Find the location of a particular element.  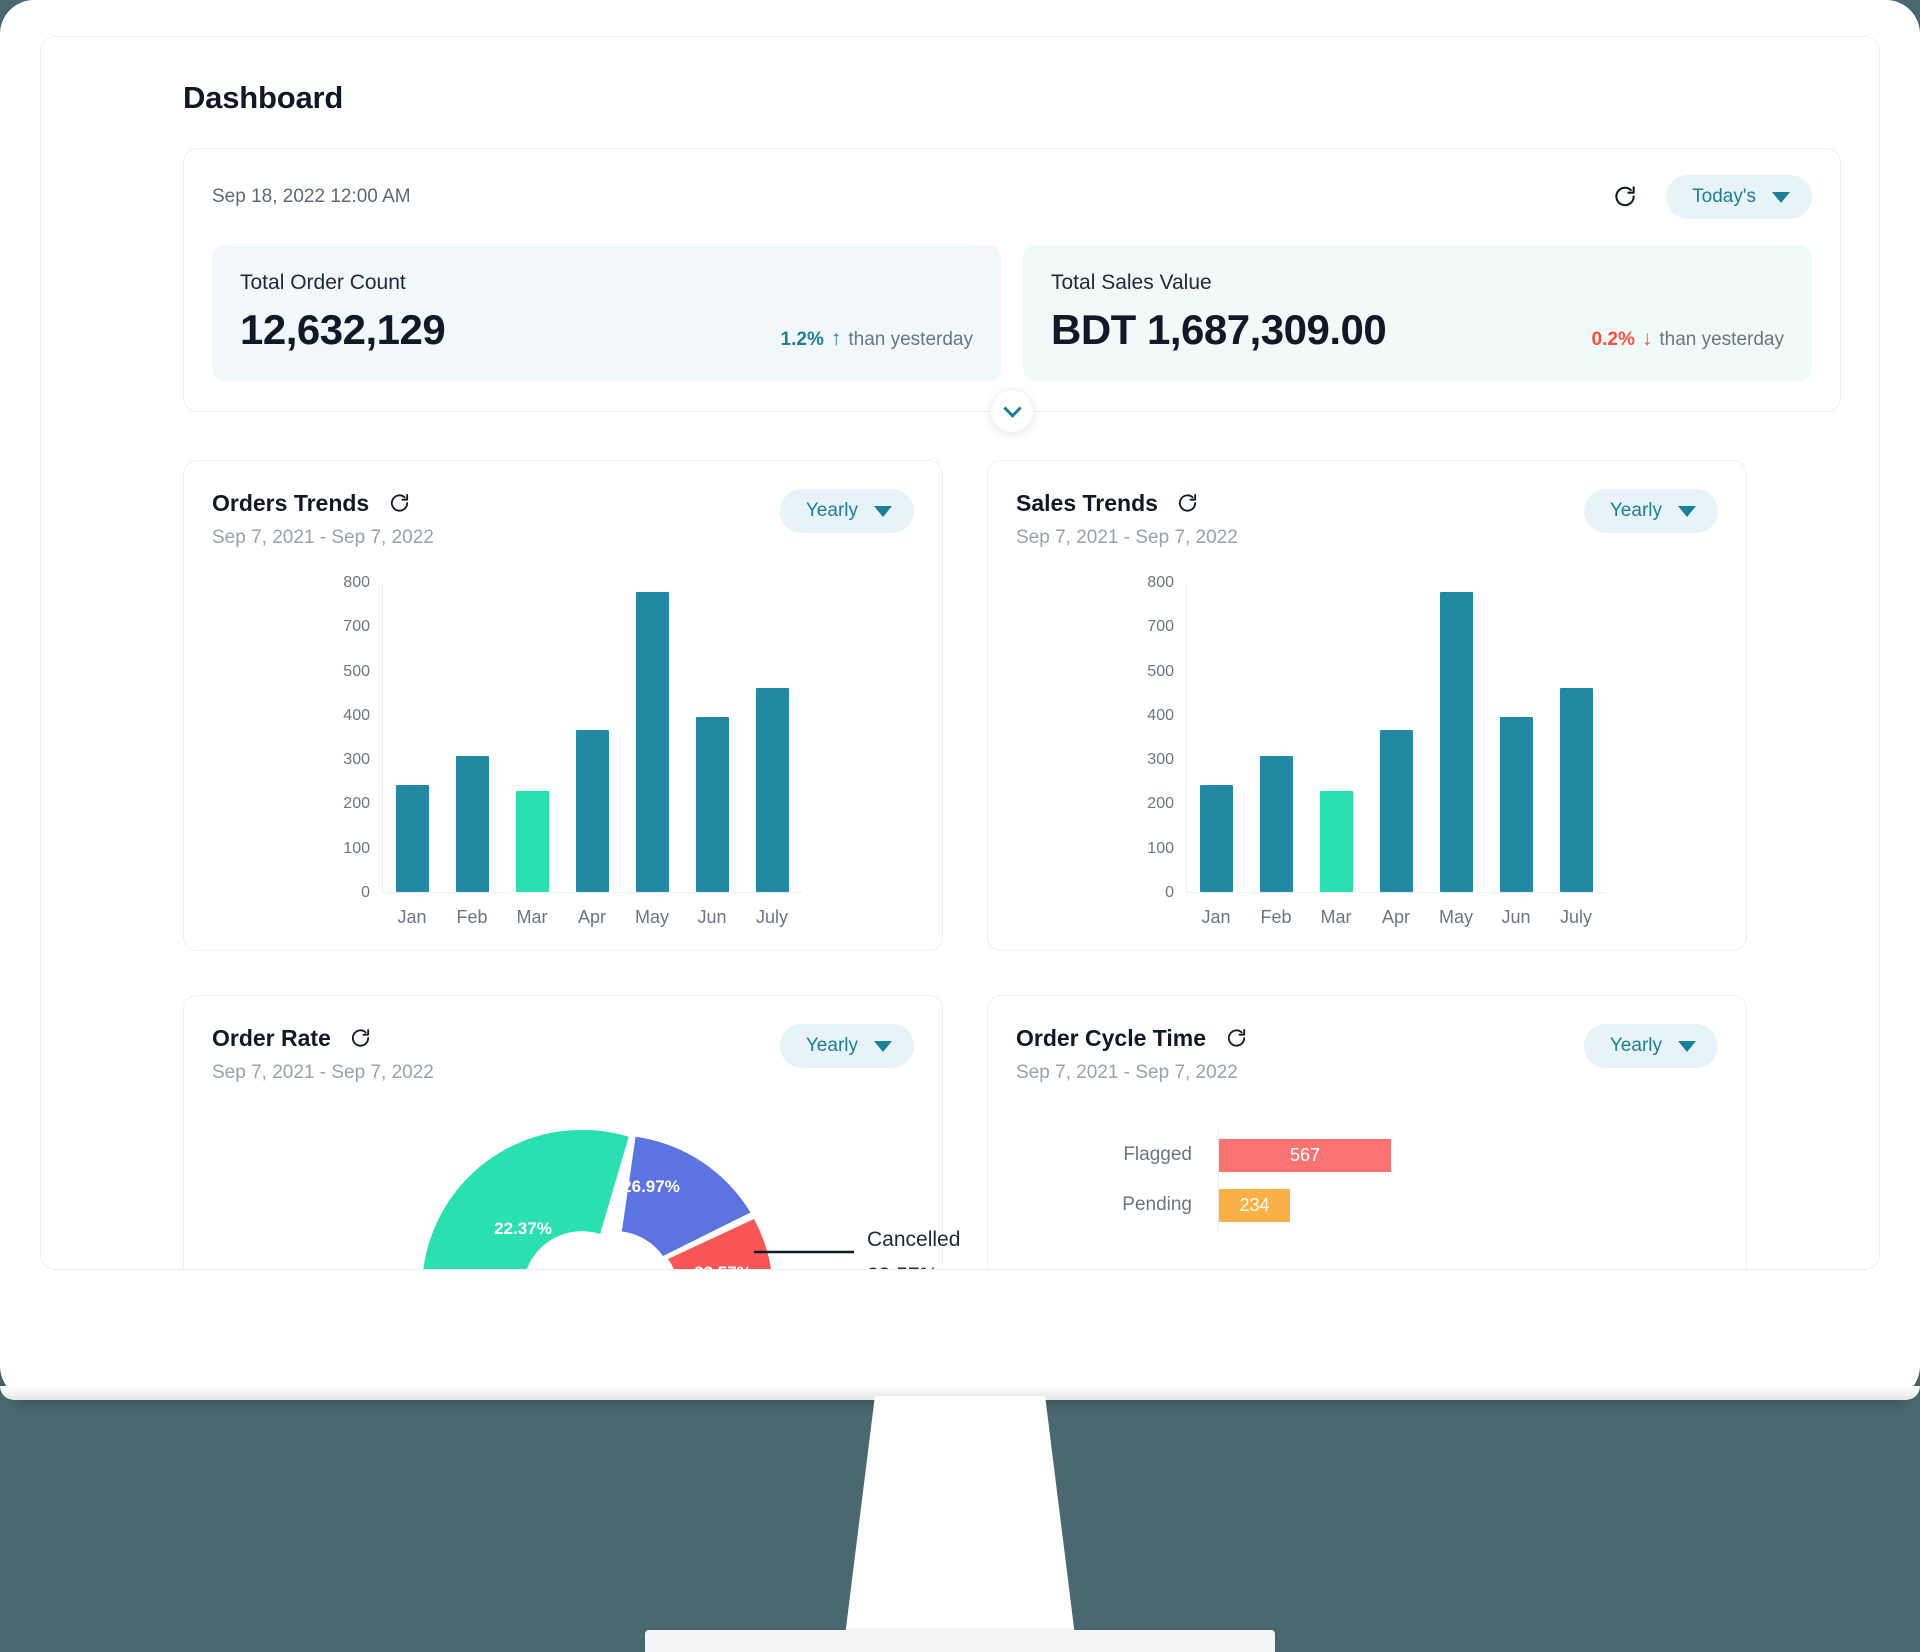

card-heading: Sales Trends Sep 7, 2021 - Sep 7, 2022 is located at coordinates (1127, 519).